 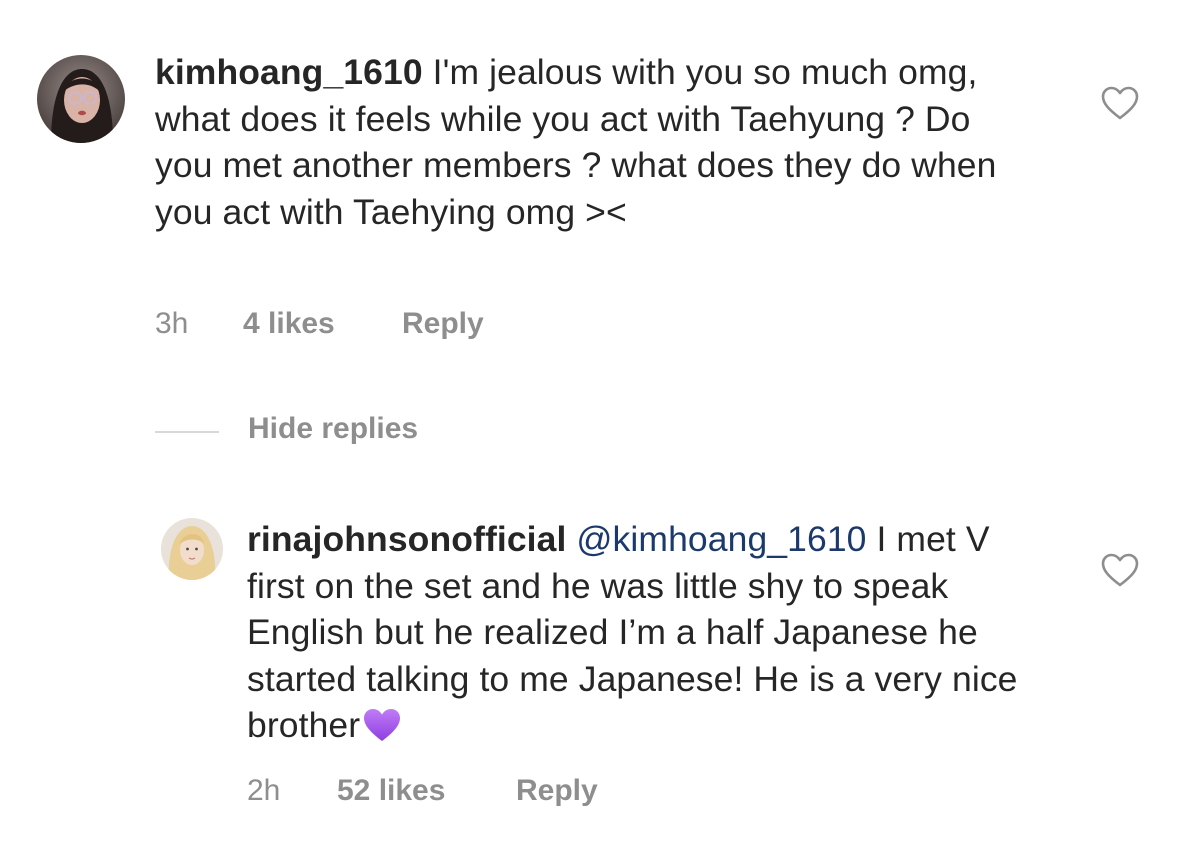 What do you see at coordinates (264, 790) in the screenshot?
I see `reply-timestamp: 2h` at bounding box center [264, 790].